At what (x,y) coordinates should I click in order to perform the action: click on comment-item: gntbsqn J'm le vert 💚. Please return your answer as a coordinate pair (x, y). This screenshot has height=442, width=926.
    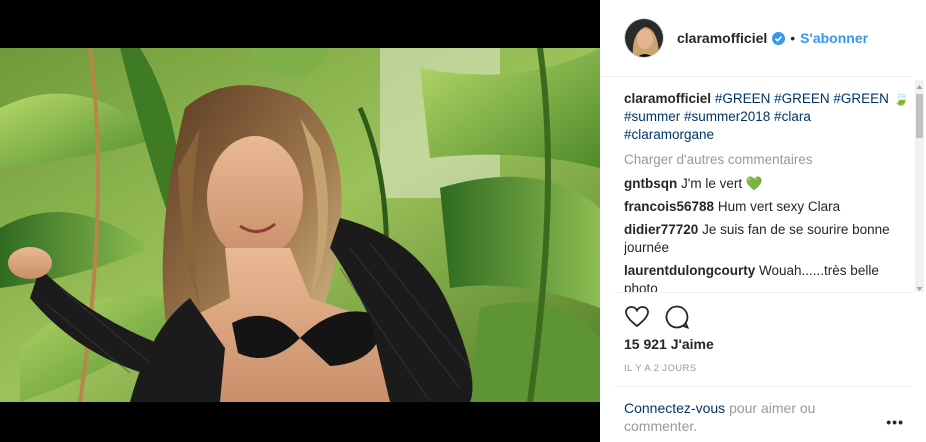
    Looking at the image, I should click on (768, 184).